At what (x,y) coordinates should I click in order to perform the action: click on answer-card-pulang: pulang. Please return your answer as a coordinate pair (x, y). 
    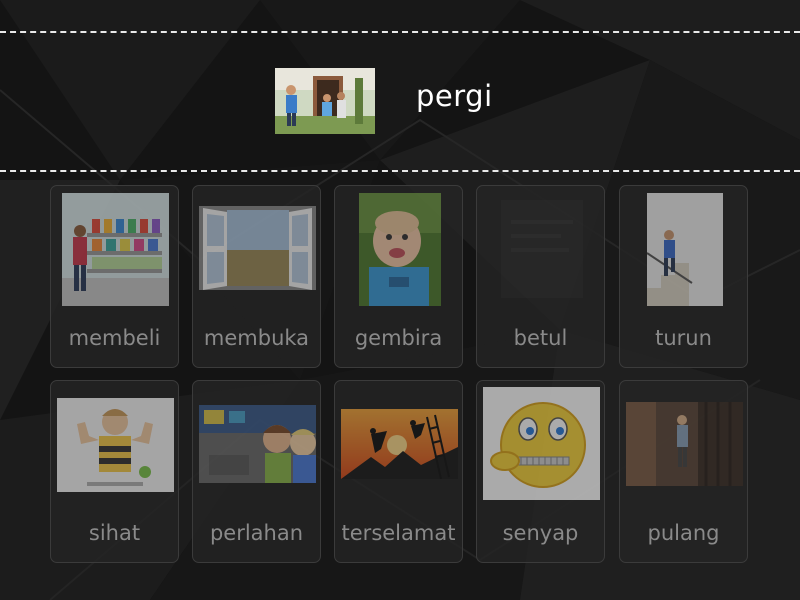
    Looking at the image, I should click on (683, 471).